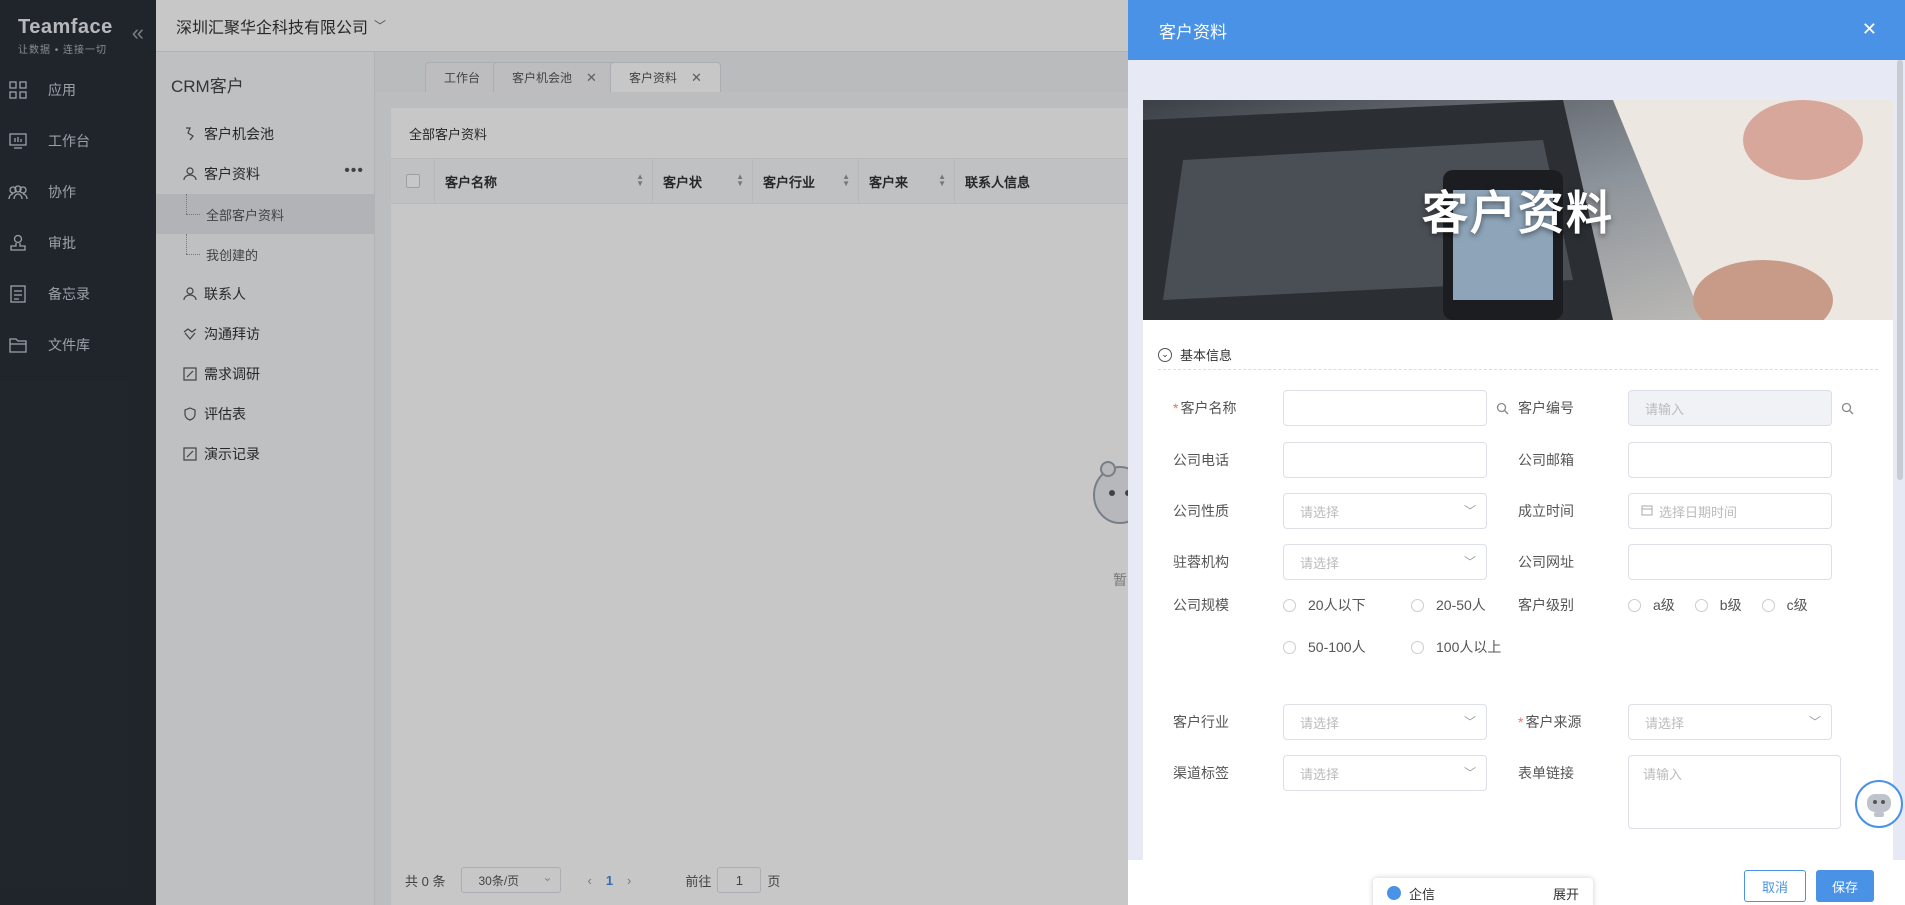 The width and height of the screenshot is (1905, 905). I want to click on chat-label: 企信, so click(1422, 894).